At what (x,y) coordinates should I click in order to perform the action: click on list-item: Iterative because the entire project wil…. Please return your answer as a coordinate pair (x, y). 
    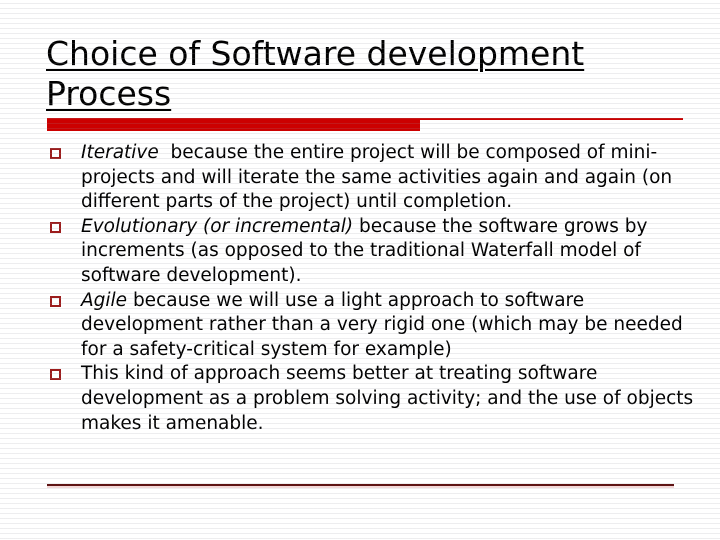
    Looking at the image, I should click on (370, 178).